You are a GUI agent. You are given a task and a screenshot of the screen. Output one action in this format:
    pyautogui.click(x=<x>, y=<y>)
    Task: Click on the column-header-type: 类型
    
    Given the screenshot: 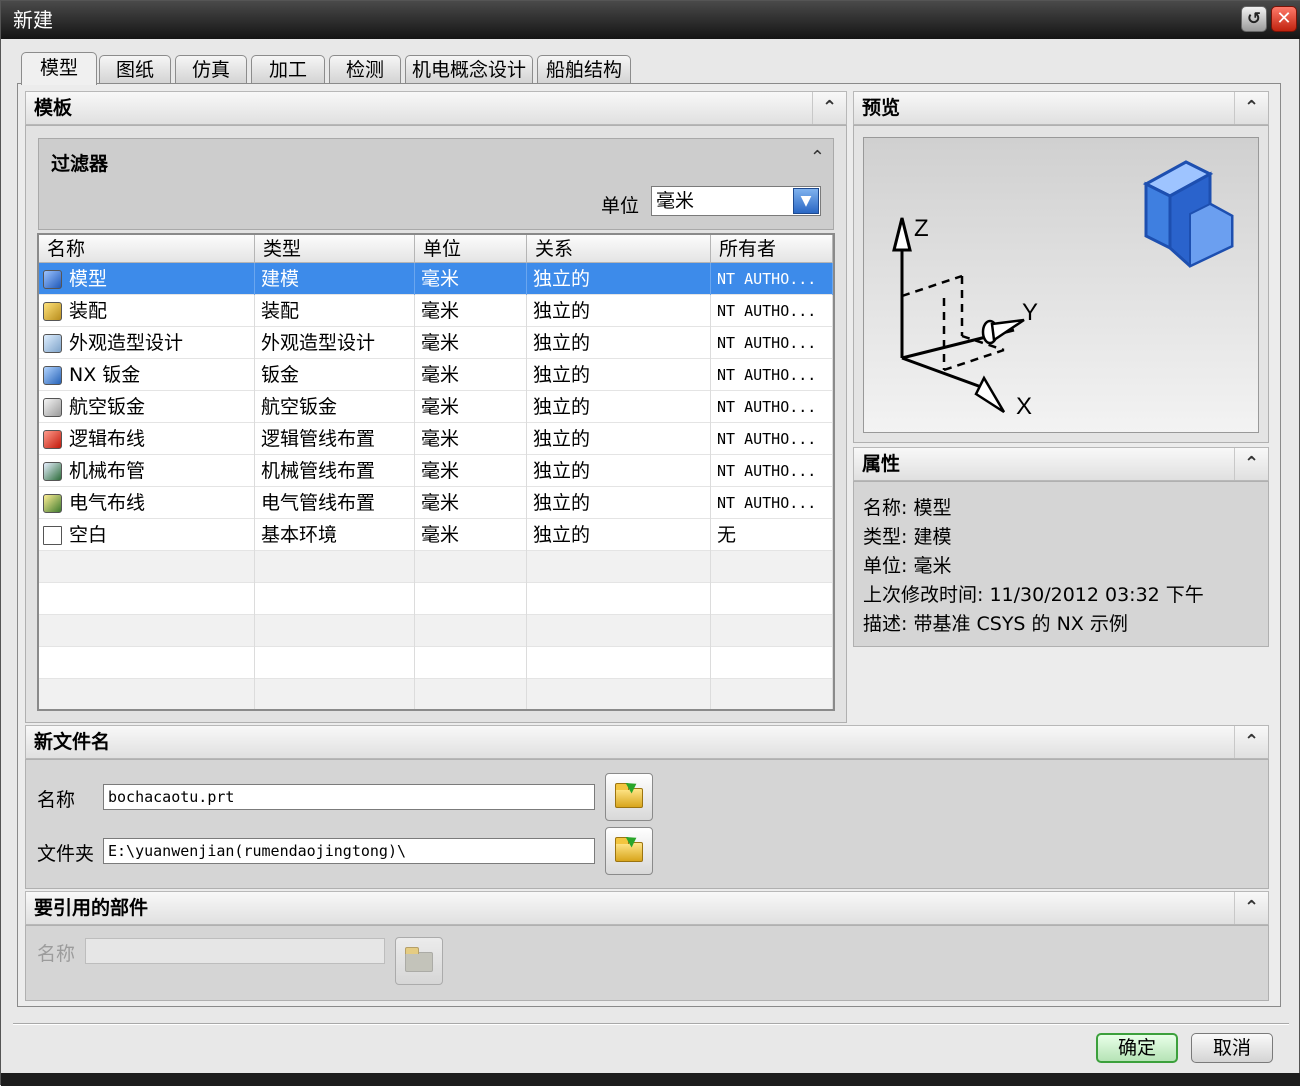 What is the action you would take?
    pyautogui.click(x=335, y=249)
    